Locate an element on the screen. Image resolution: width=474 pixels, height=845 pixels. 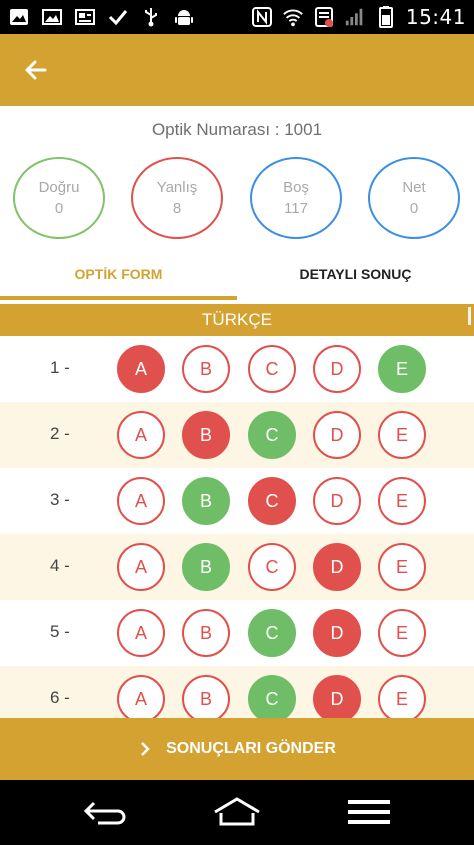
stat-label: Net is located at coordinates (414, 187).